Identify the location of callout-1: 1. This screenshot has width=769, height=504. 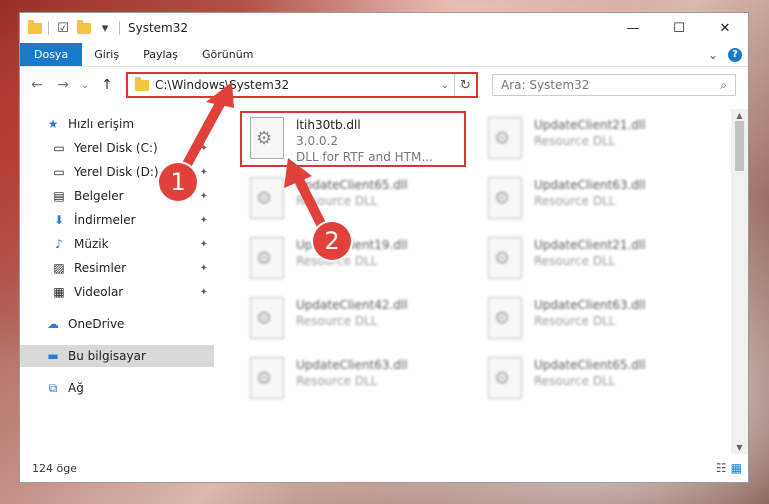
(178, 182).